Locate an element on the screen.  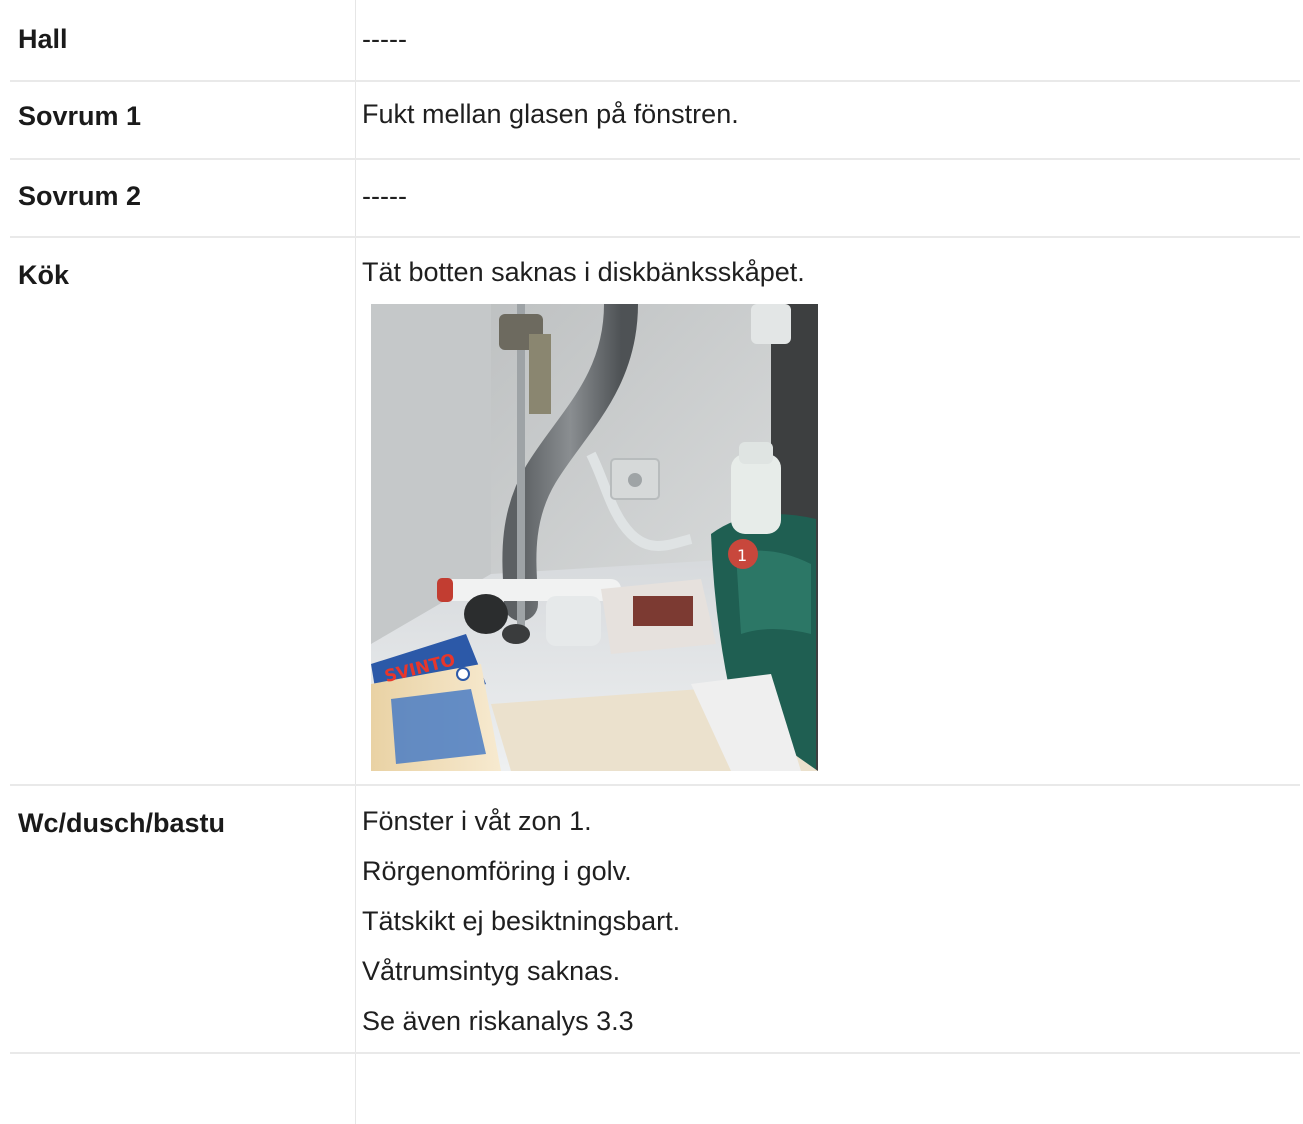
room-label-sovrum-2: Sovrum 2 is located at coordinates (80, 196).